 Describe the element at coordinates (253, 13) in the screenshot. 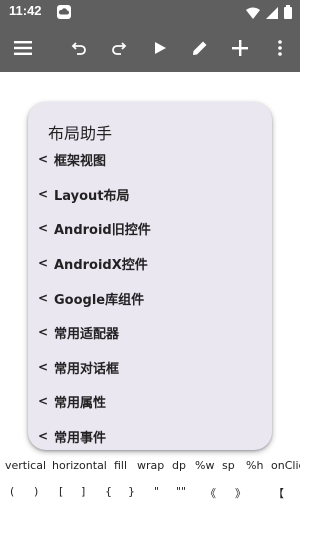

I see `wifi-icon` at that location.